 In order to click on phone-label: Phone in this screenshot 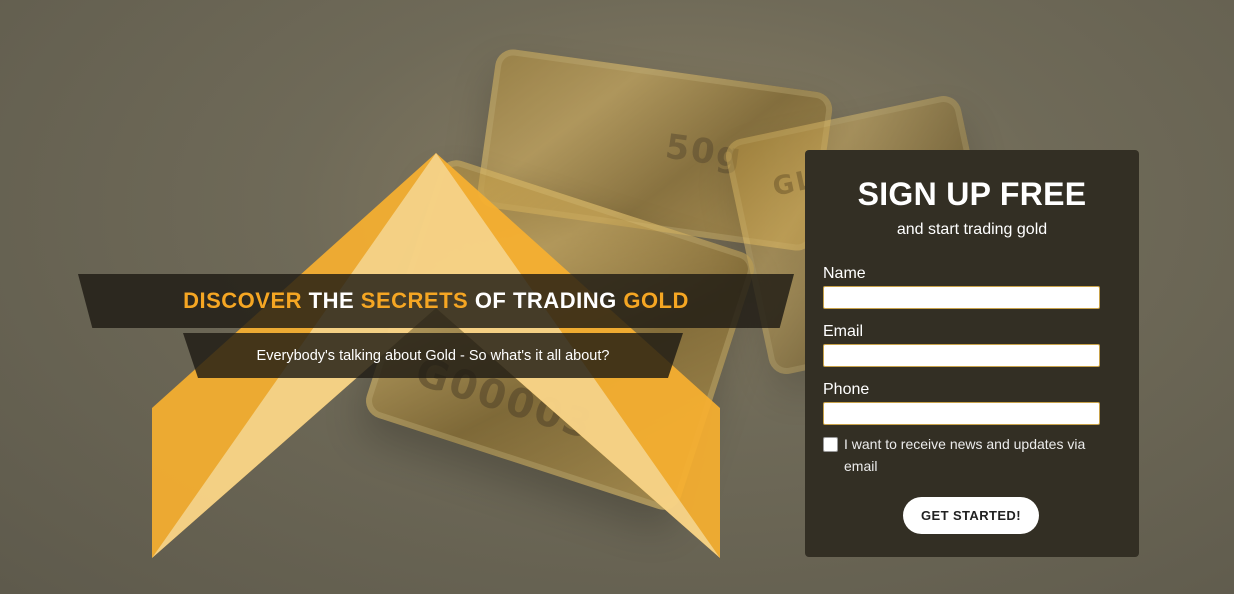, I will do `click(846, 389)`.